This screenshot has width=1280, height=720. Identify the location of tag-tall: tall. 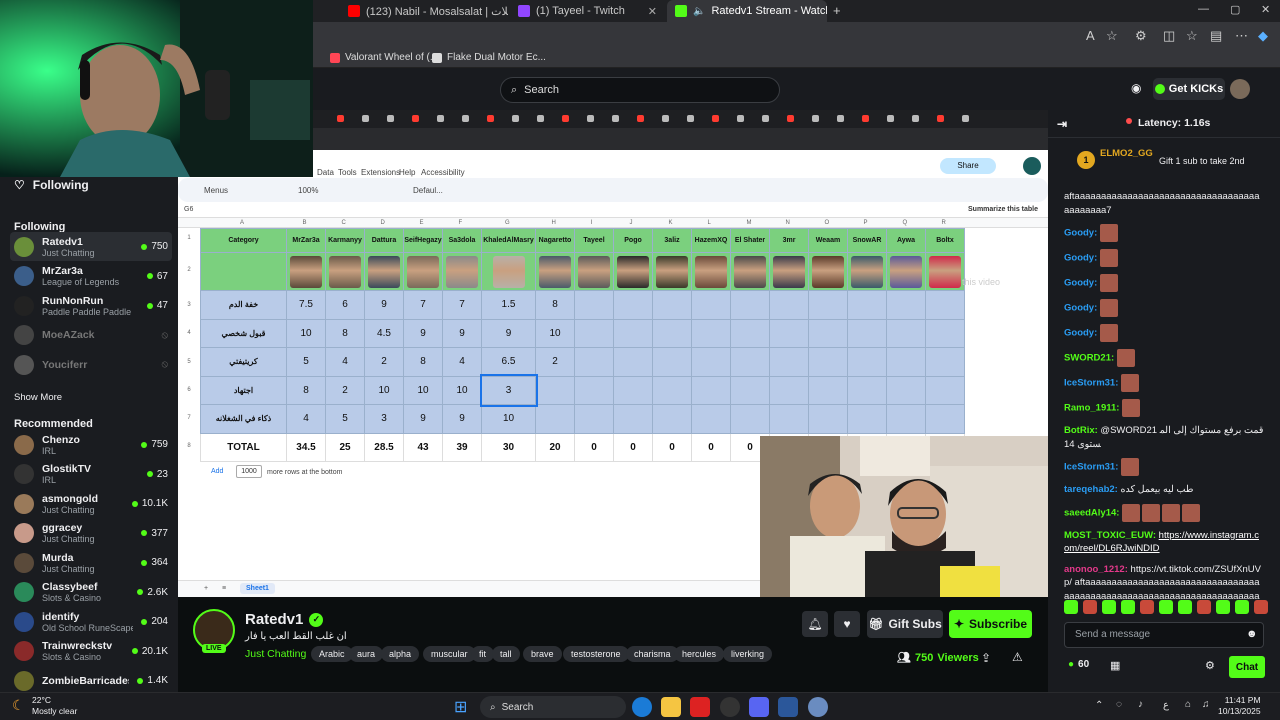
(506, 654).